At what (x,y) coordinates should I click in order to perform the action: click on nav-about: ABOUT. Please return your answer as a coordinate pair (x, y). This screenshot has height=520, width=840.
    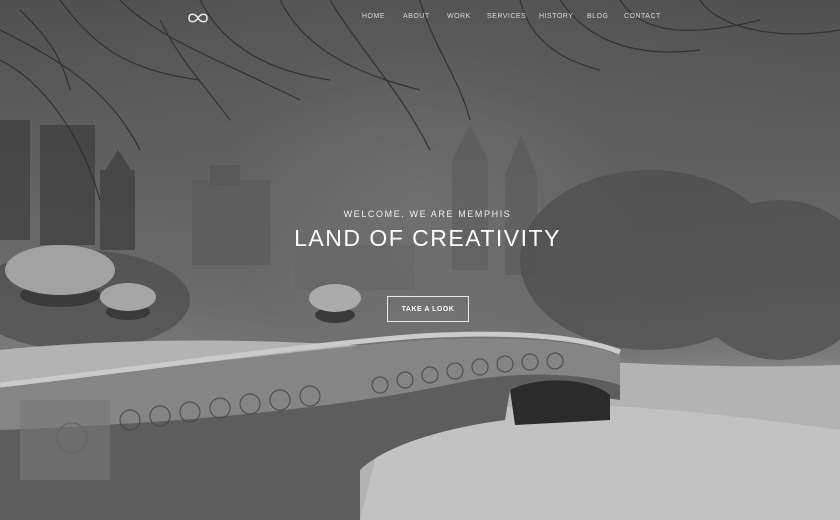
    Looking at the image, I should click on (416, 16).